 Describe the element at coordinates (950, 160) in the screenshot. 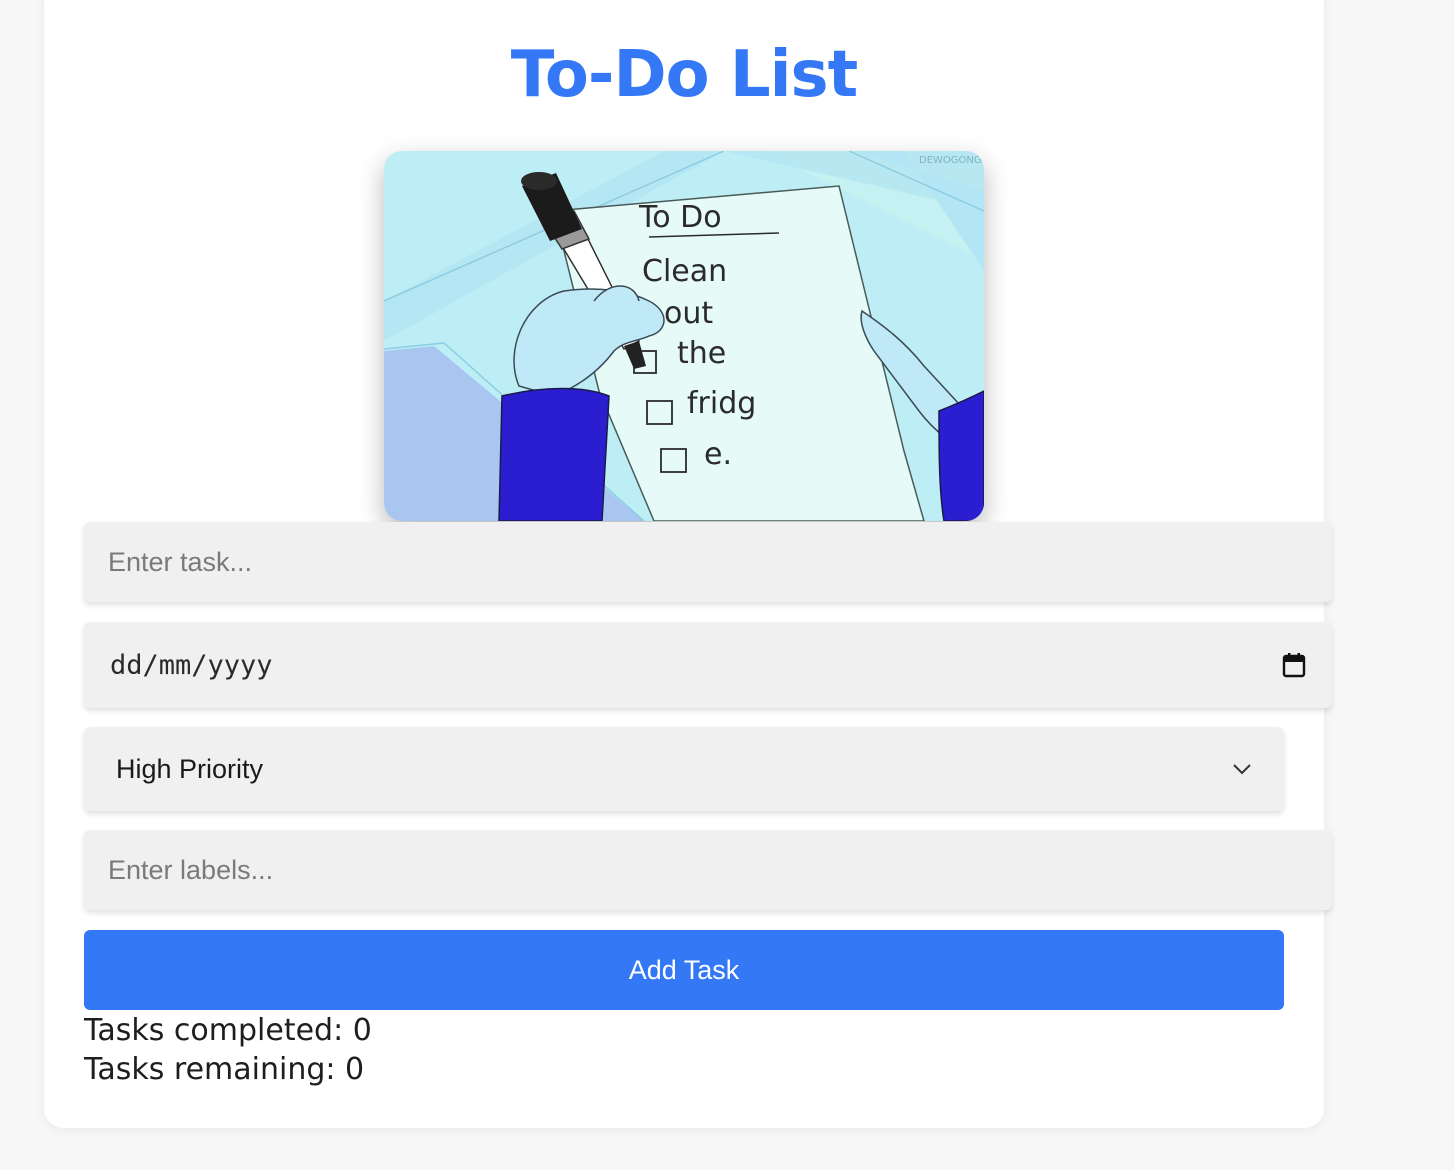

I see `watermark-text: DEWOGONG` at that location.